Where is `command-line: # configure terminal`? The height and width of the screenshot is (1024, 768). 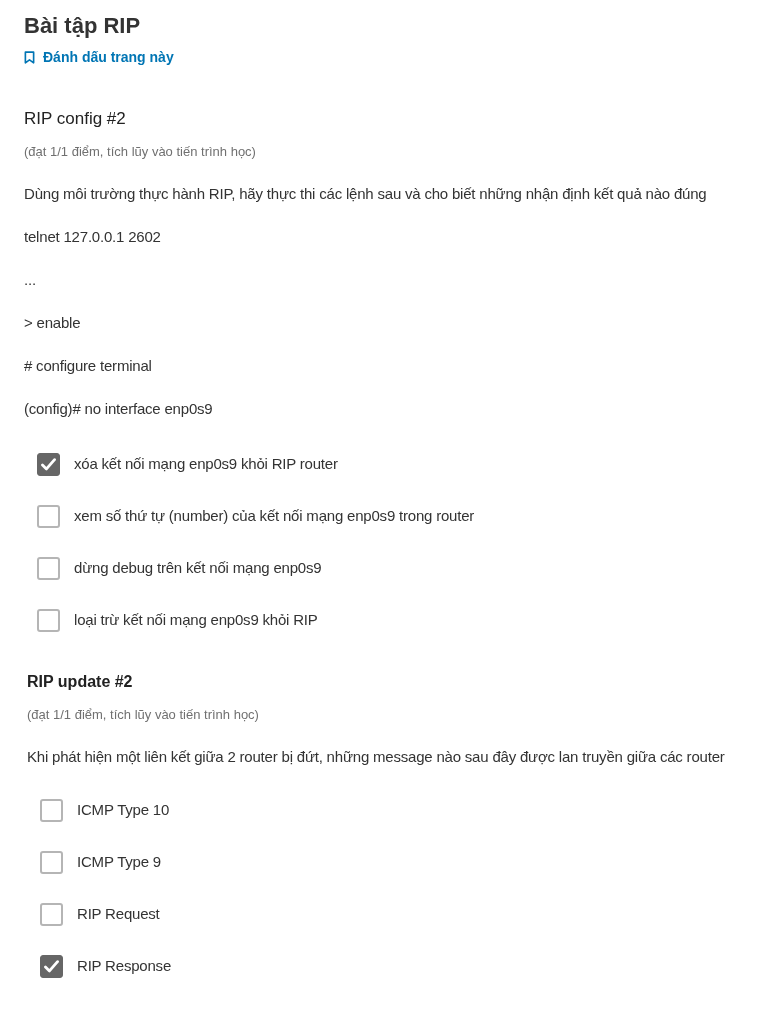
command-line: # configure terminal is located at coordinates (88, 365).